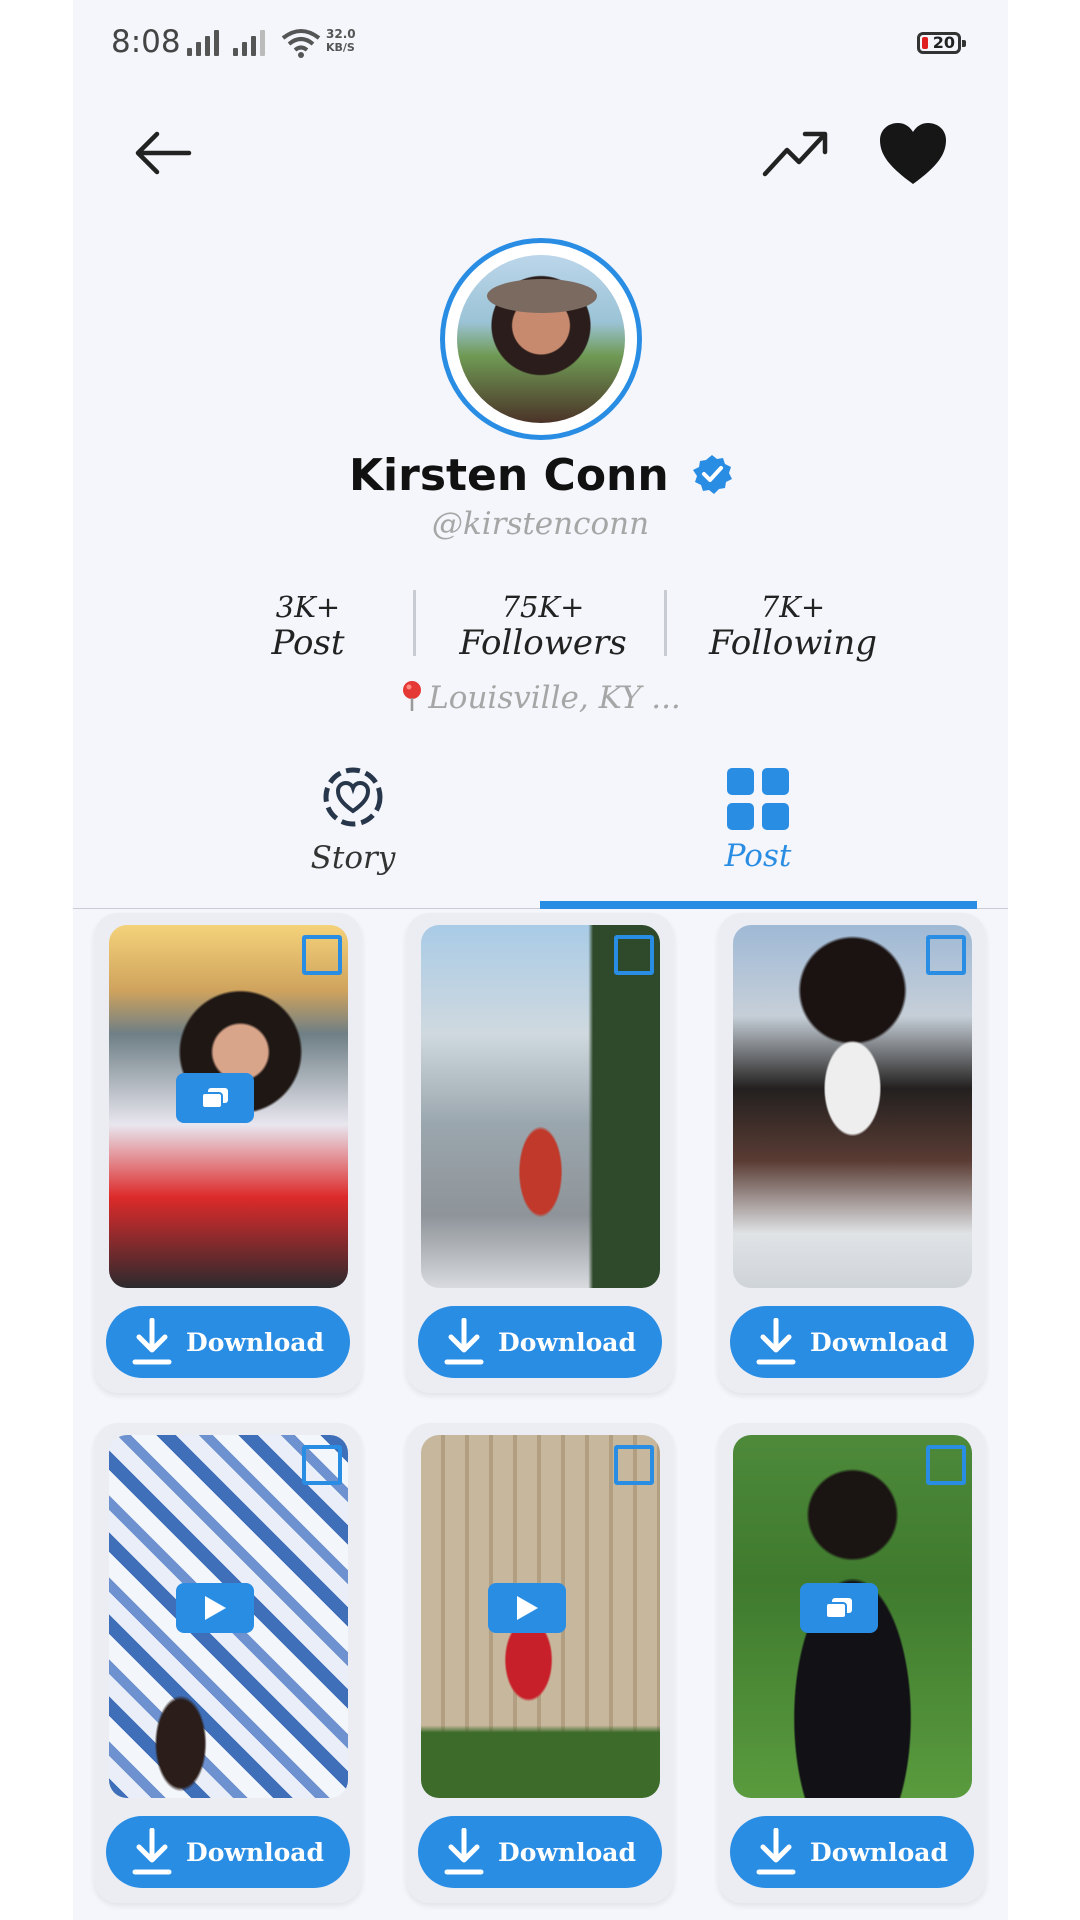 The image size is (1080, 1920). I want to click on tab-story: Story, so click(353, 821).